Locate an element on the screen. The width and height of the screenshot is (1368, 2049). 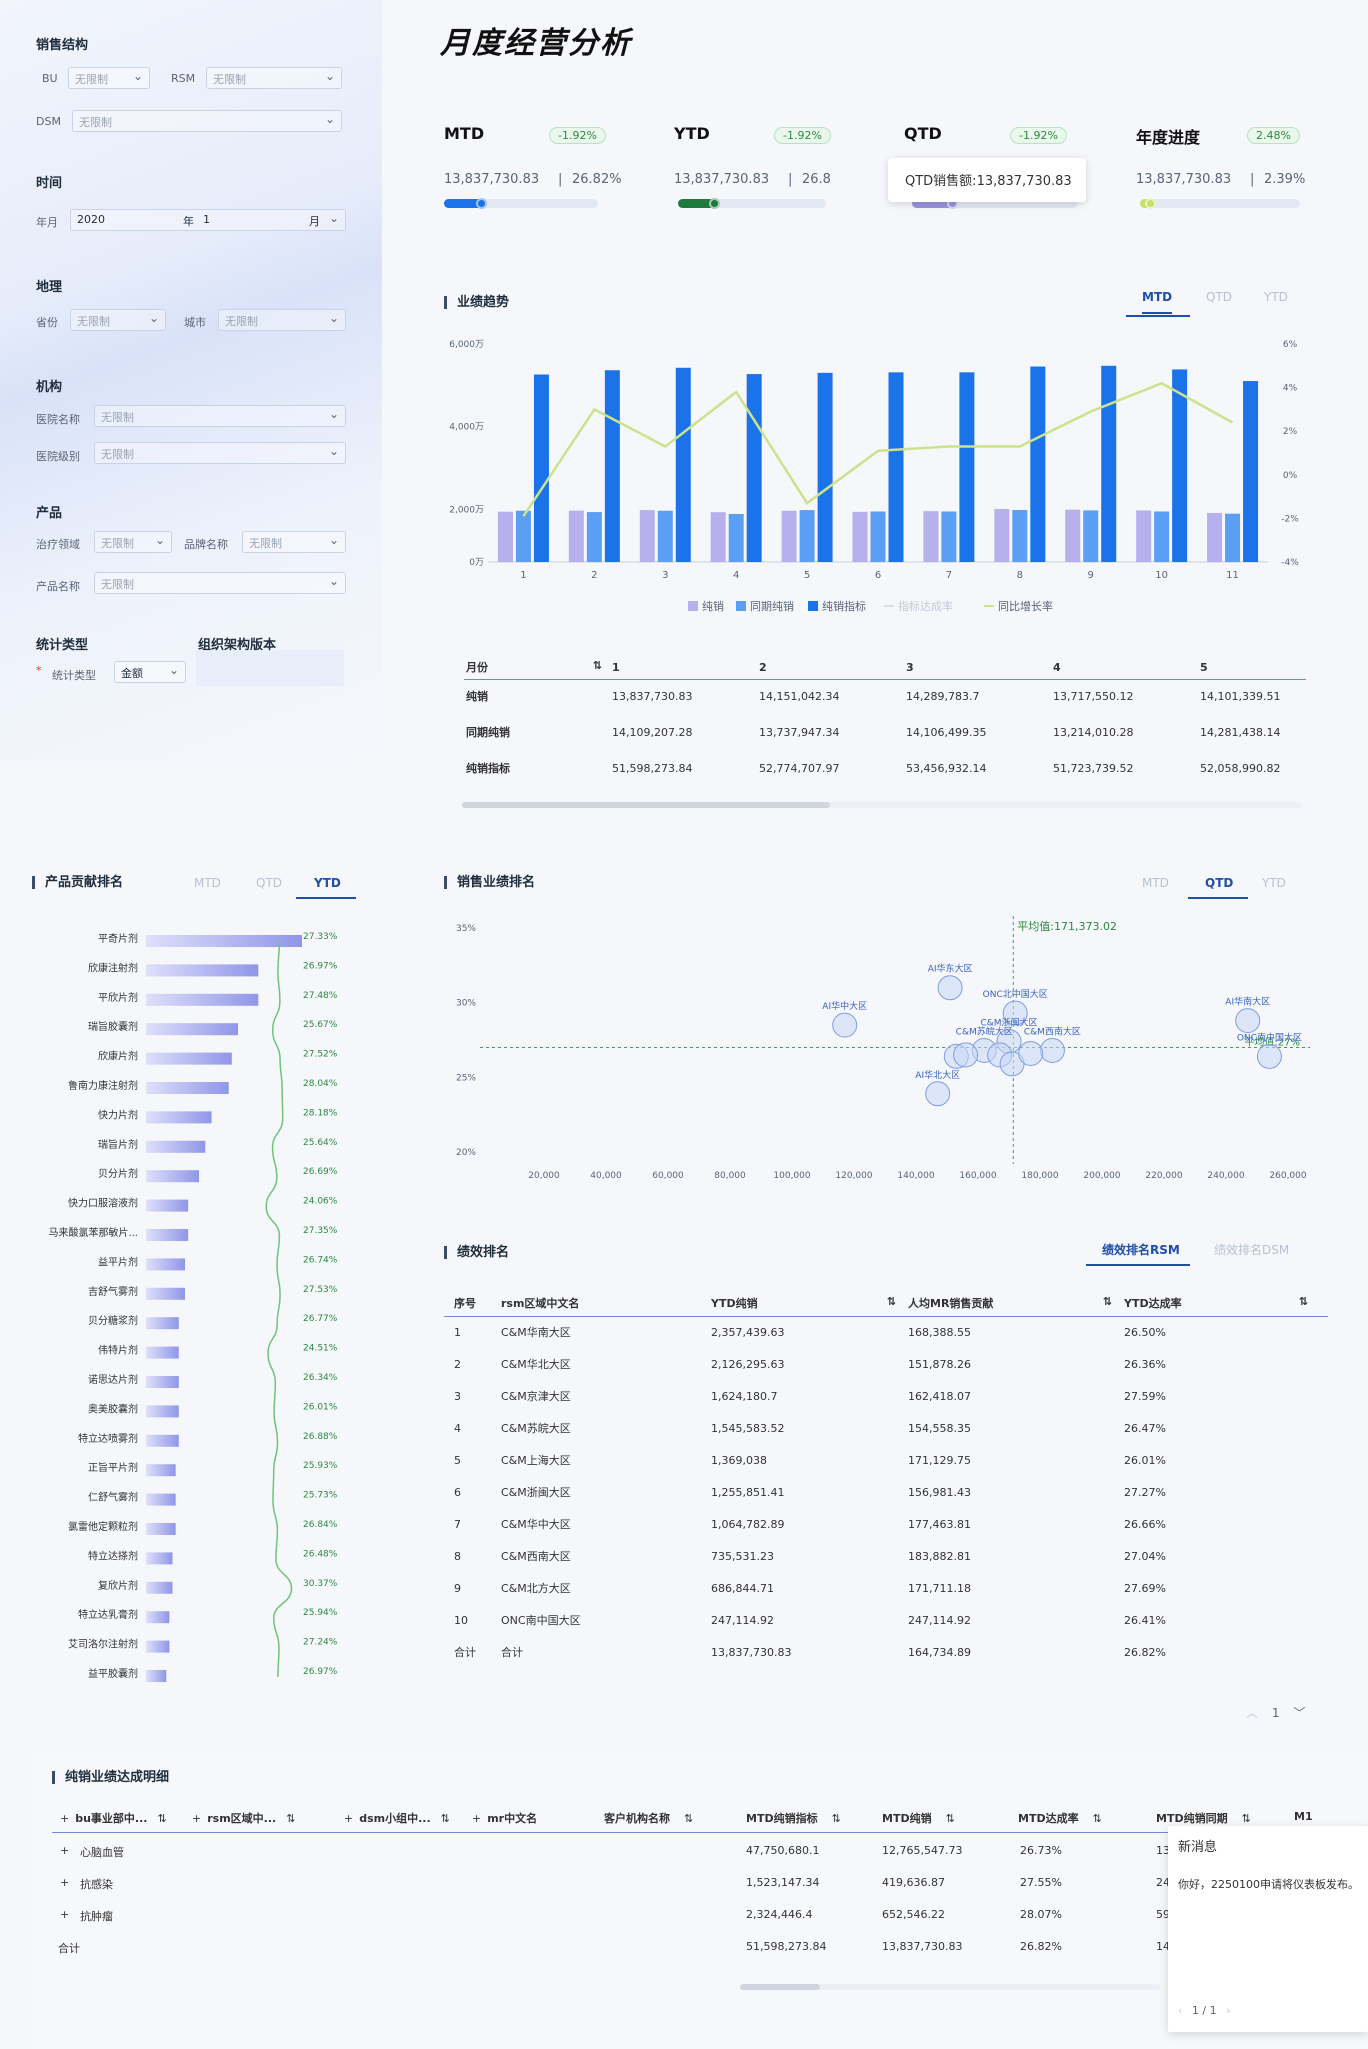
chevron-right-icon: › is located at coordinates (1228, 2010).